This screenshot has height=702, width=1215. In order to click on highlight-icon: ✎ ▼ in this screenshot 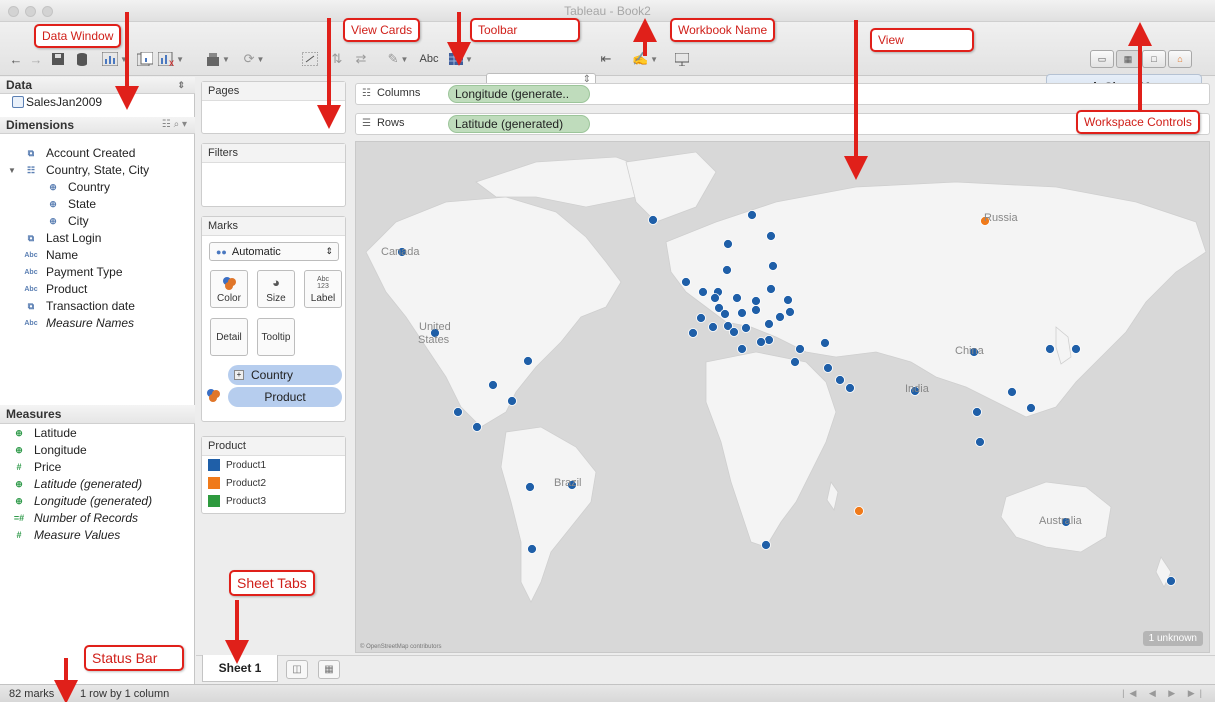, I will do `click(398, 59)`.